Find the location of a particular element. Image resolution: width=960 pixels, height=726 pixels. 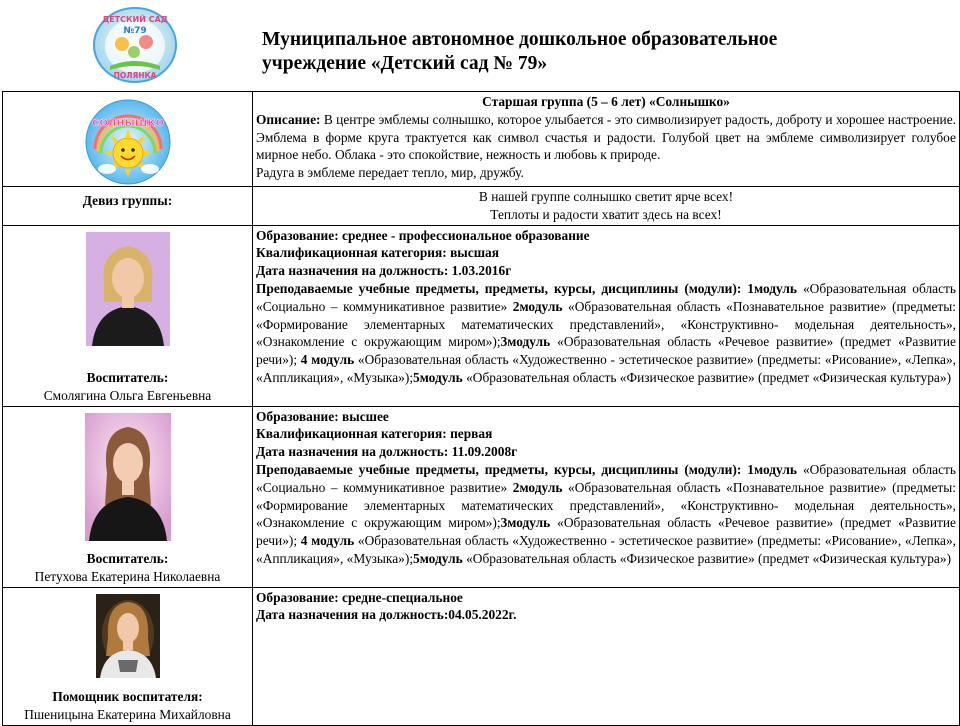

svg-text: СОЛНЫШКО is located at coordinates (128, 123).